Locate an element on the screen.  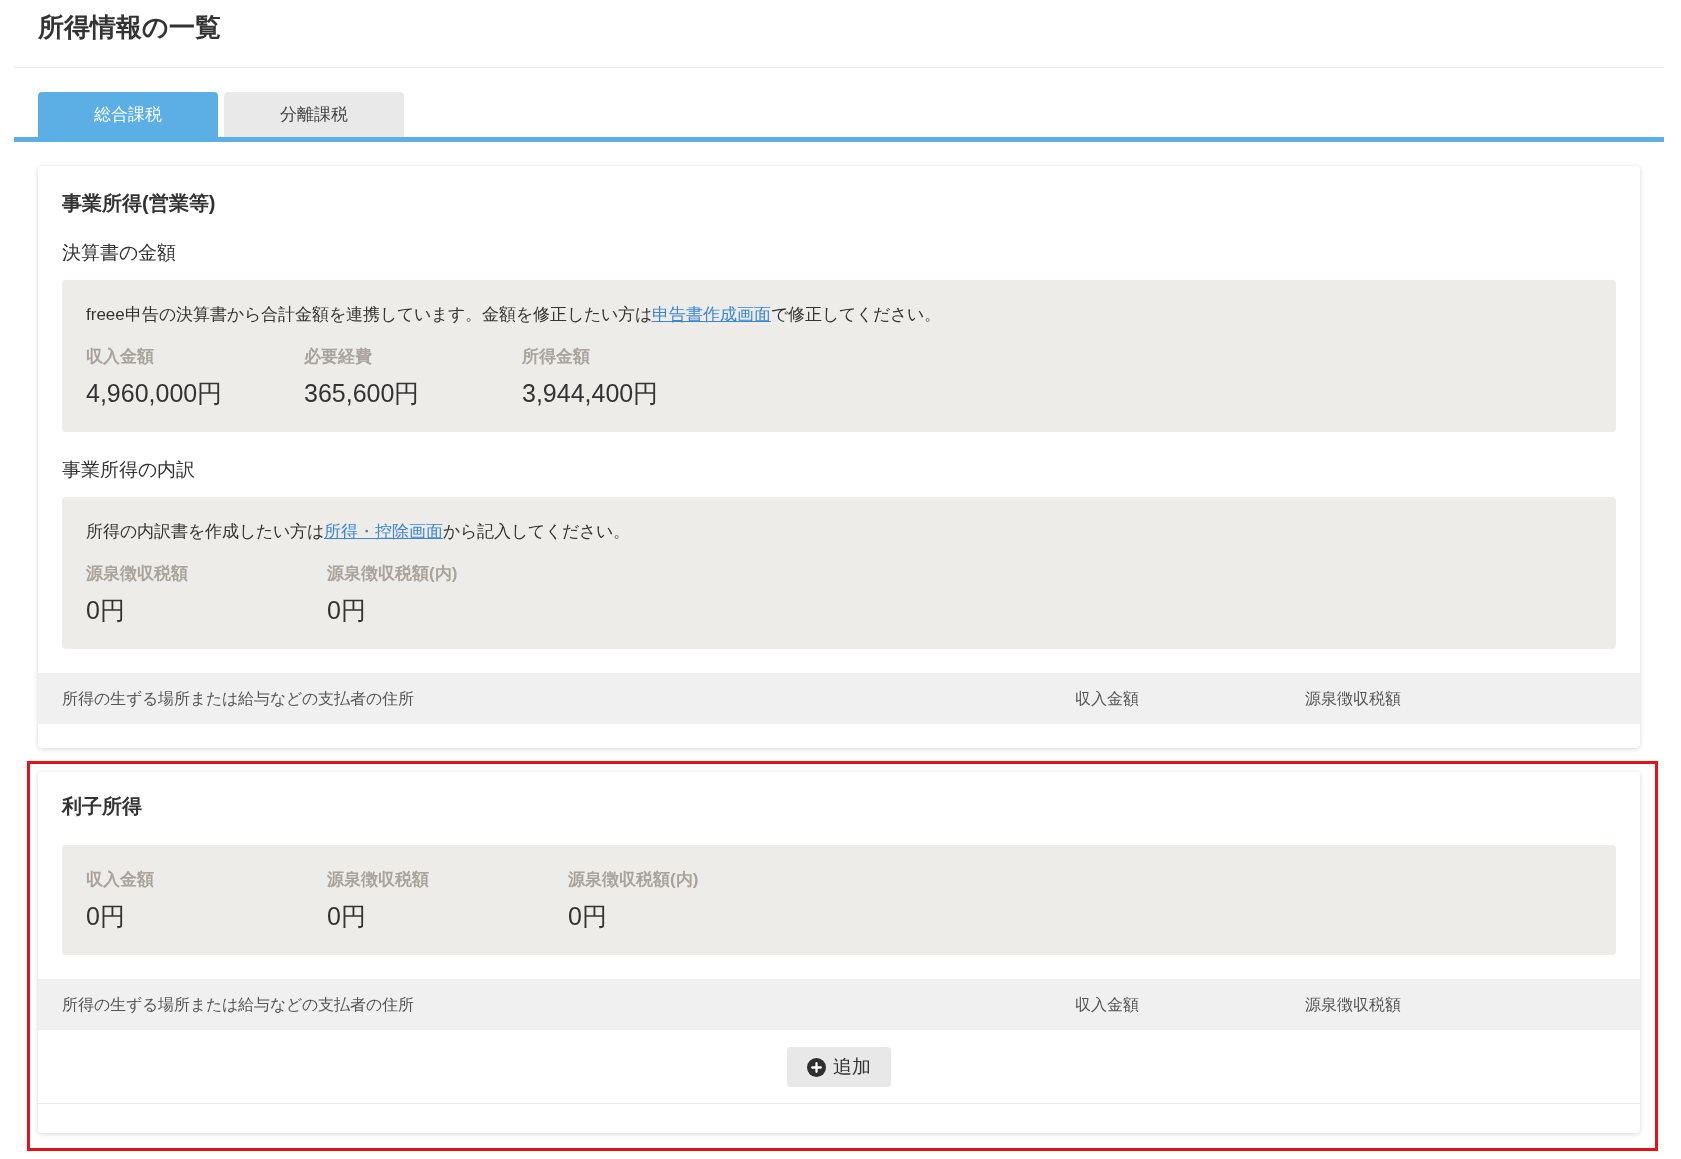
notice-text: freee申告の決算書から合計金額を連携しています。金額を修正したい方は申告書作成画面で修正してください。 is located at coordinates (514, 315).